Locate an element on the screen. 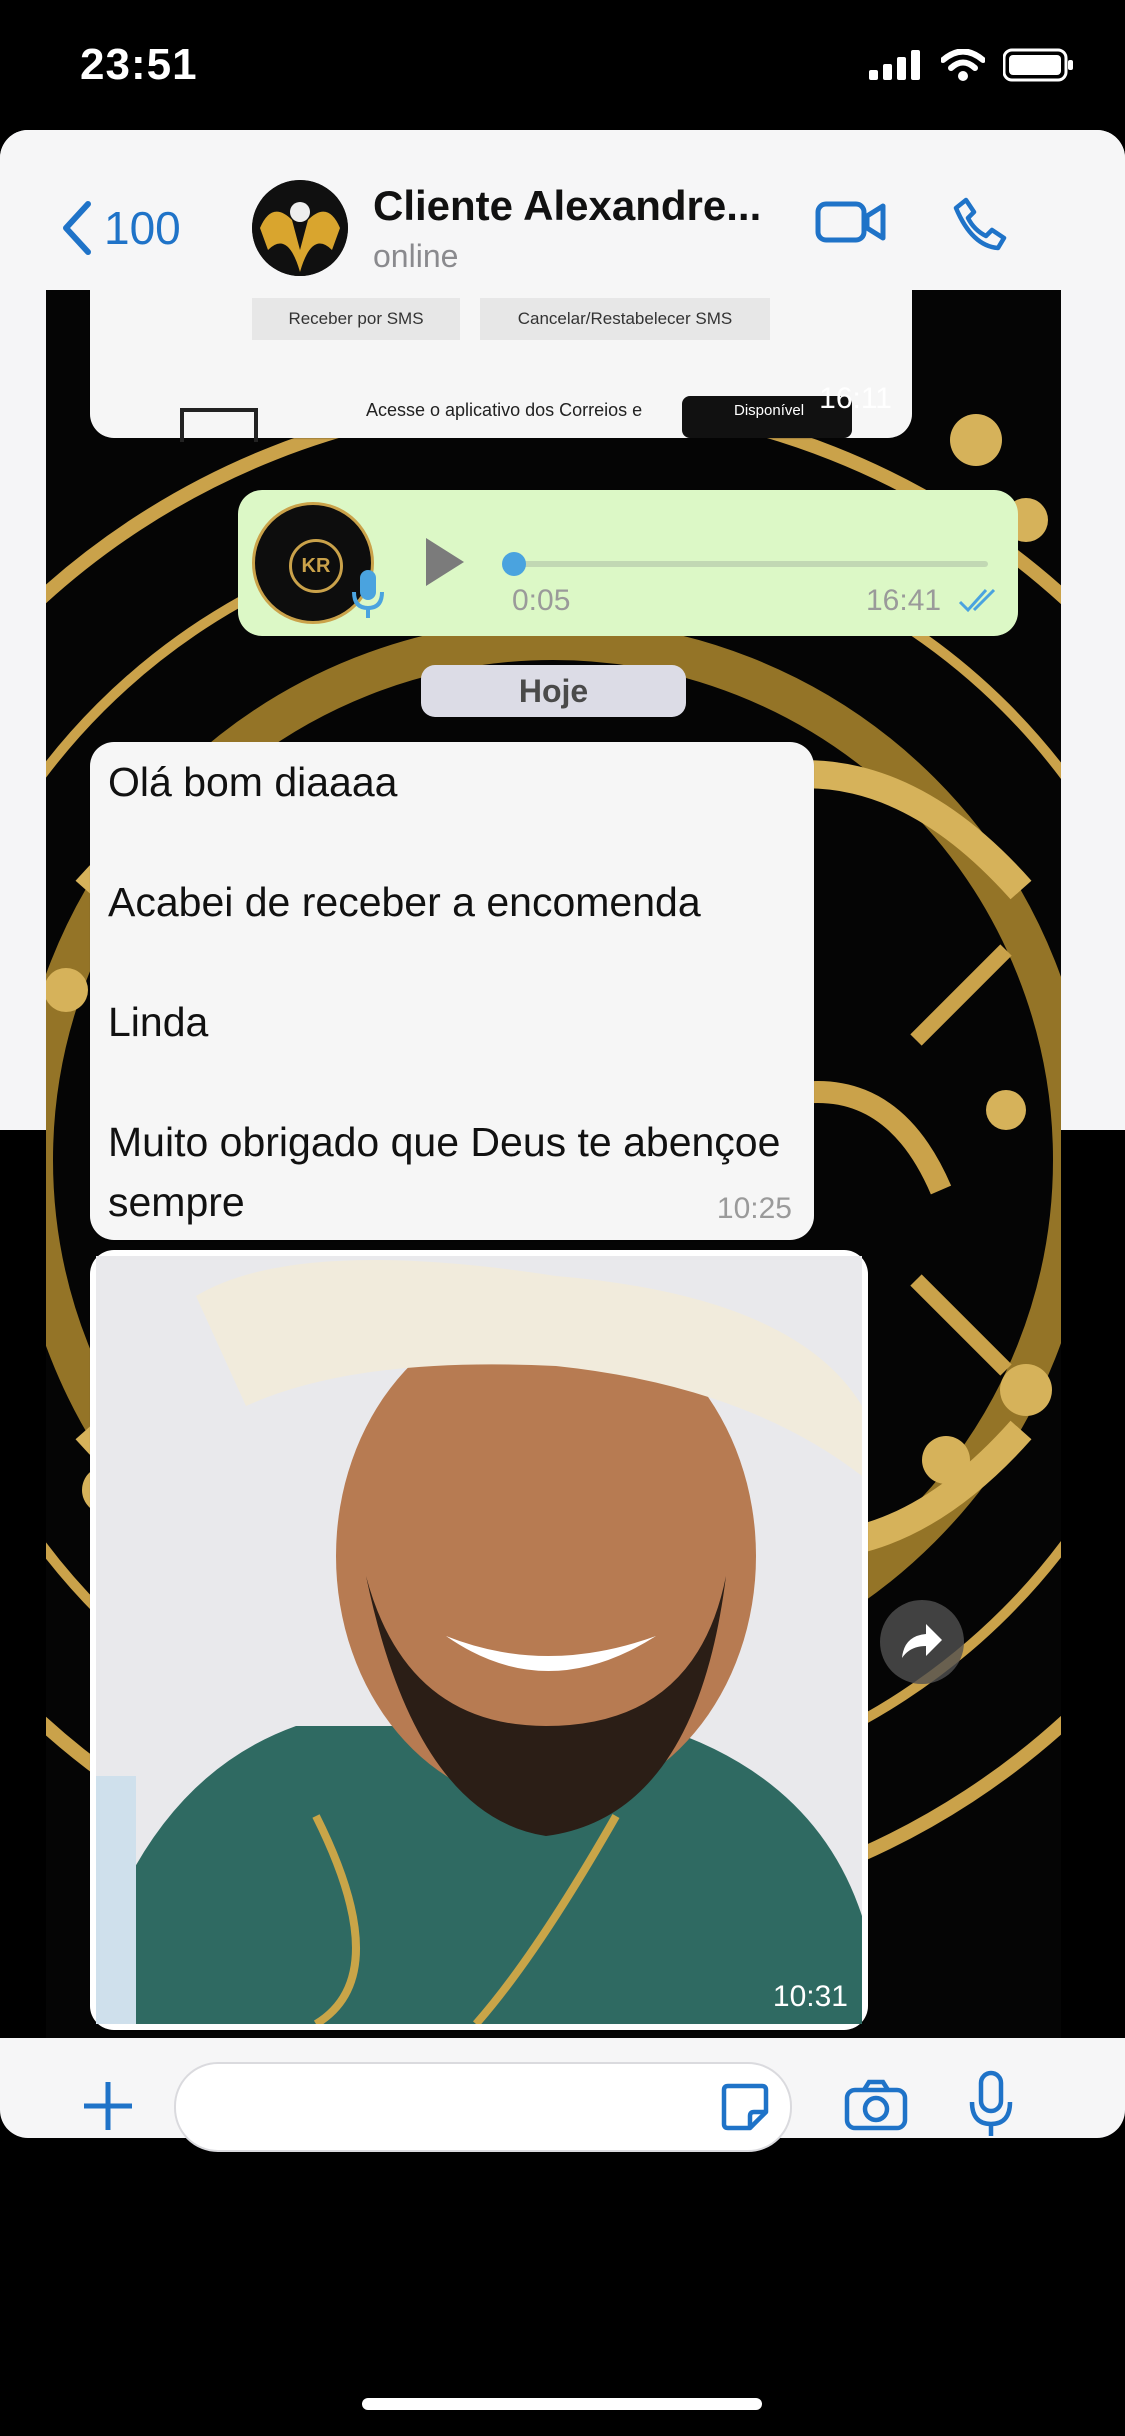 The height and width of the screenshot is (2436, 1125). audio-progress-track is located at coordinates (750, 564).